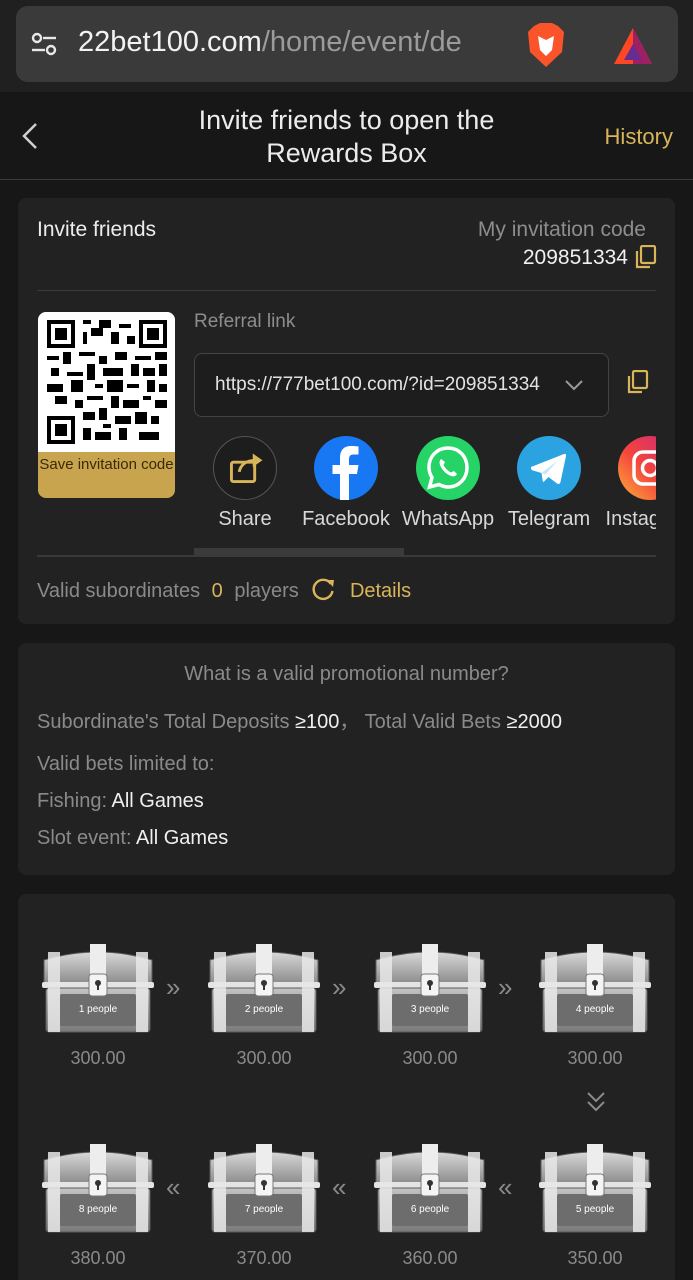 The height and width of the screenshot is (1280, 693). What do you see at coordinates (245, 468) in the screenshot?
I see `share-icon` at bounding box center [245, 468].